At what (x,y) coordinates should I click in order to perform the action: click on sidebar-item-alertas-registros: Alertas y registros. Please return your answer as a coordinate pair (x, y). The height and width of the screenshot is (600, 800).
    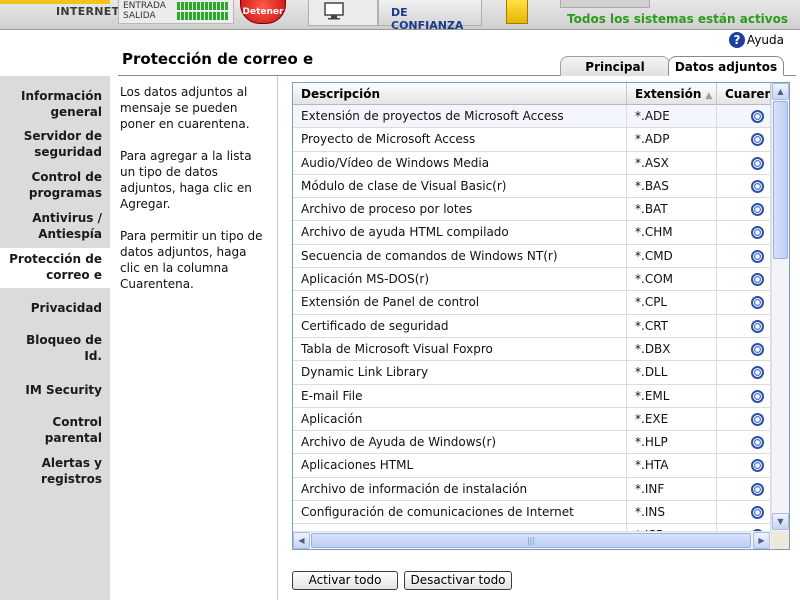
    Looking at the image, I should click on (55, 471).